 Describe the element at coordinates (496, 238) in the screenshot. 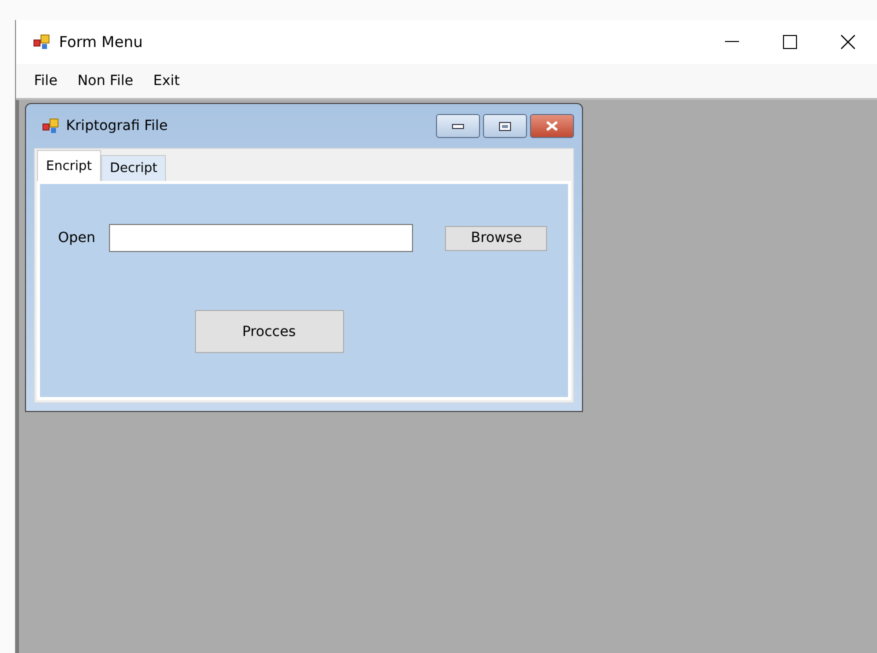

I see `browse-button: Browse` at that location.